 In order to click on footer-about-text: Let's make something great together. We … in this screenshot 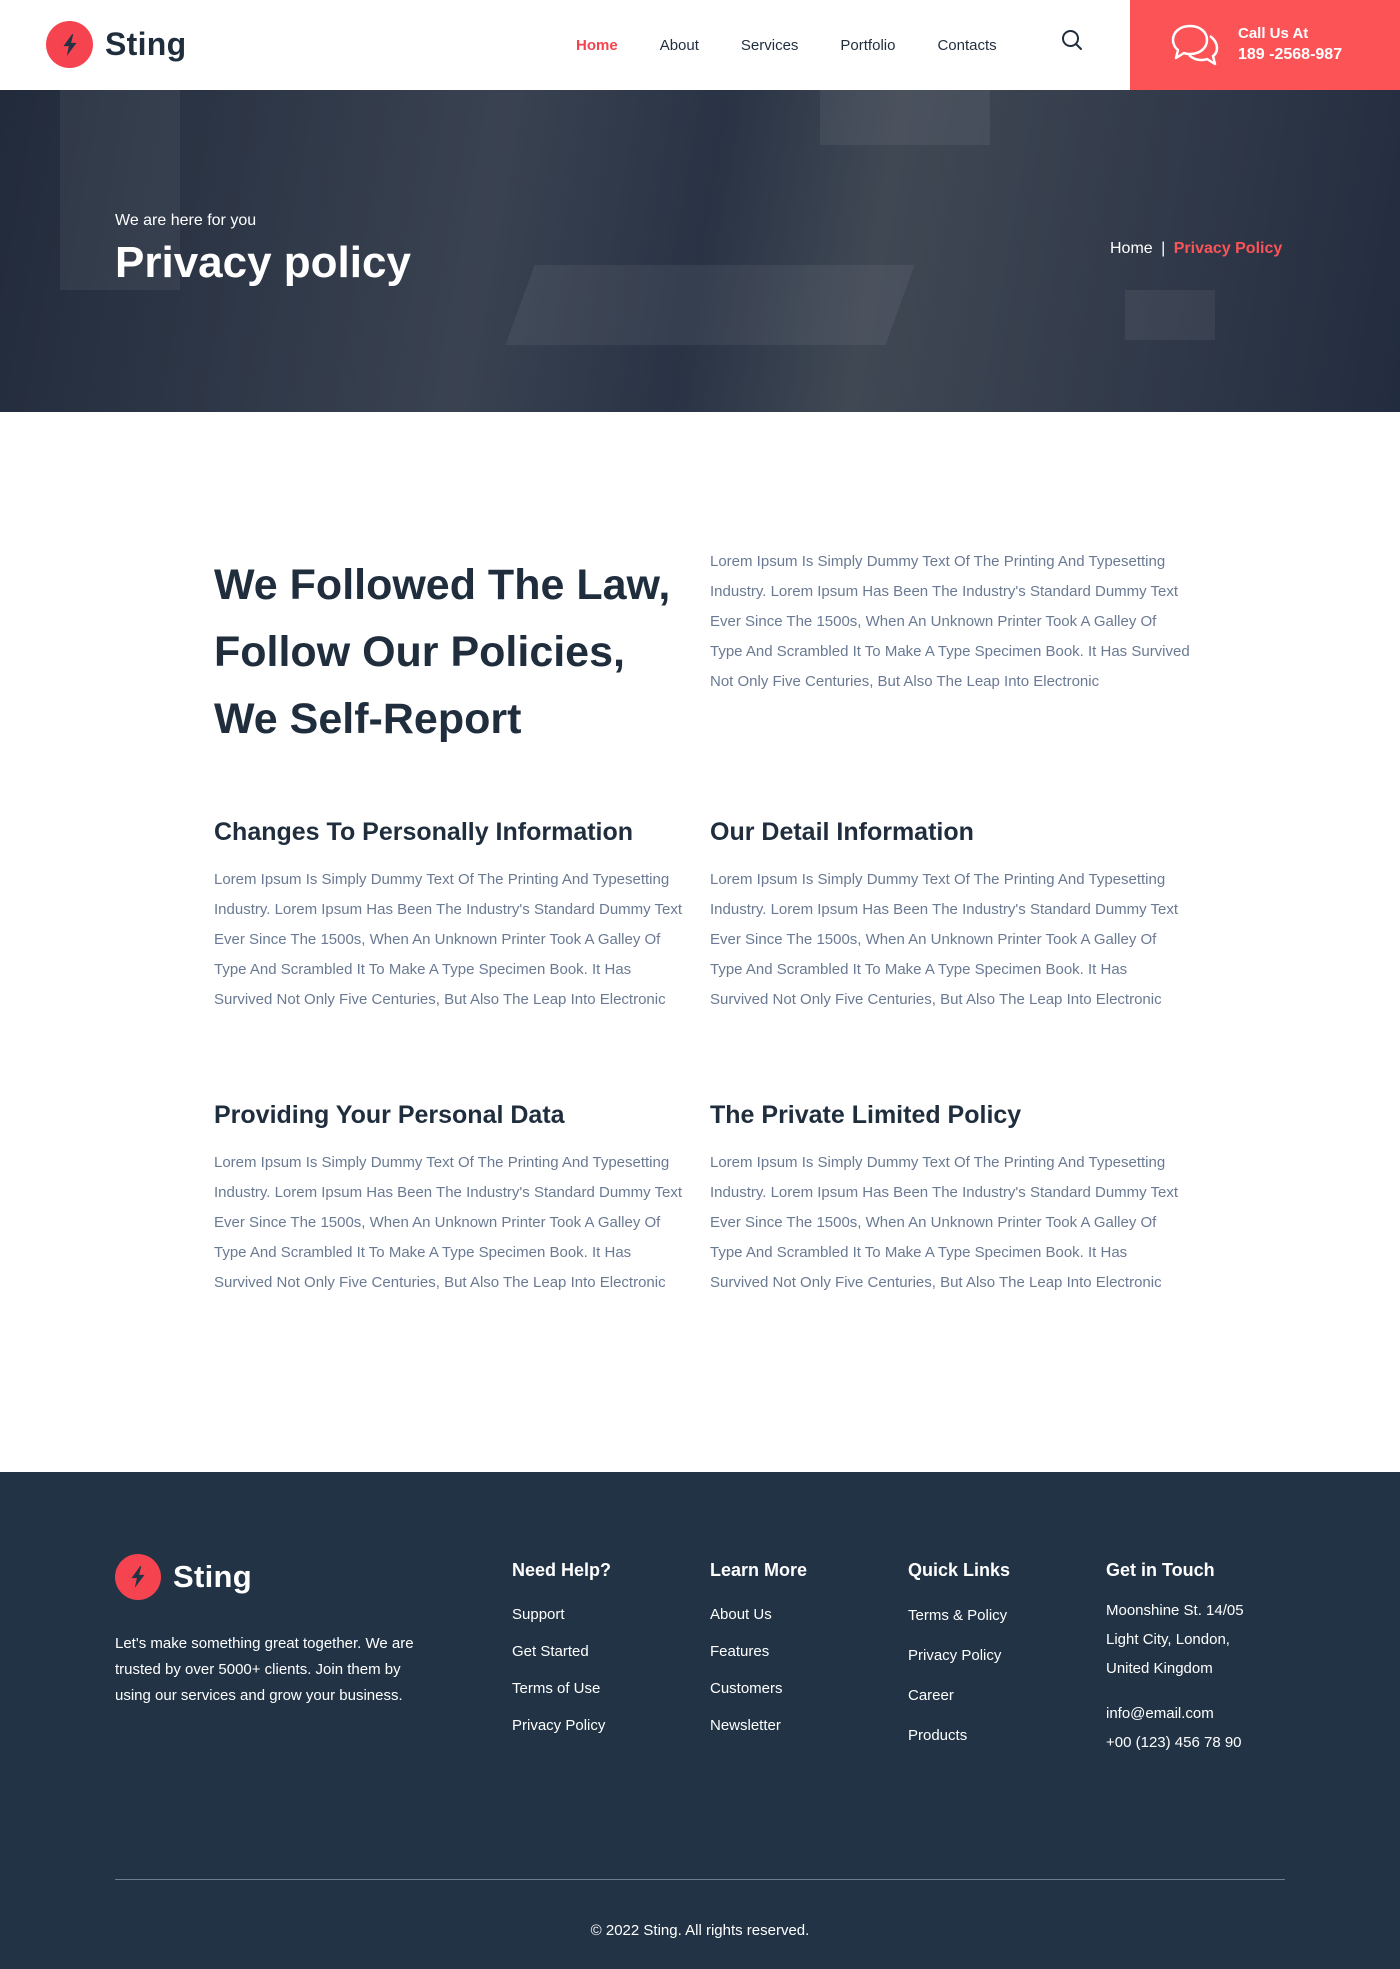, I will do `click(264, 1669)`.